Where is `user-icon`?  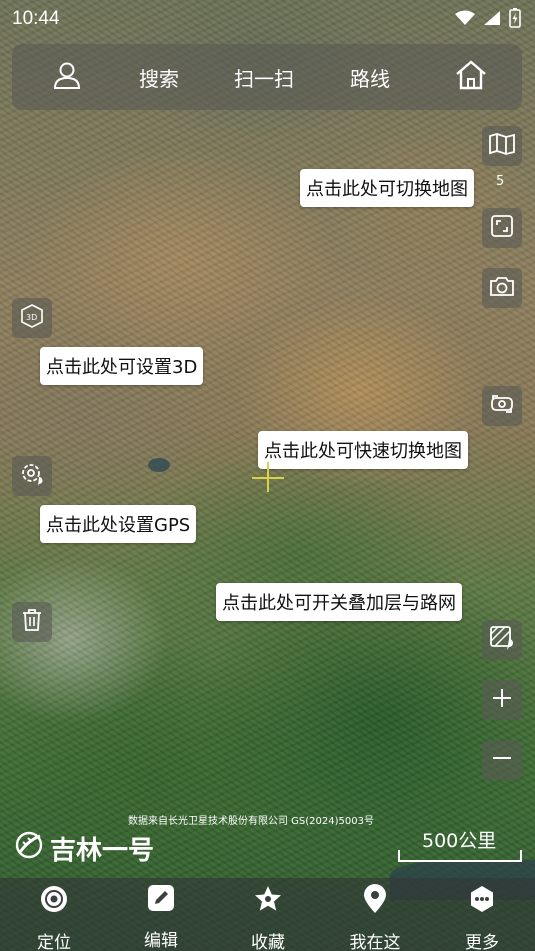 user-icon is located at coordinates (67, 77).